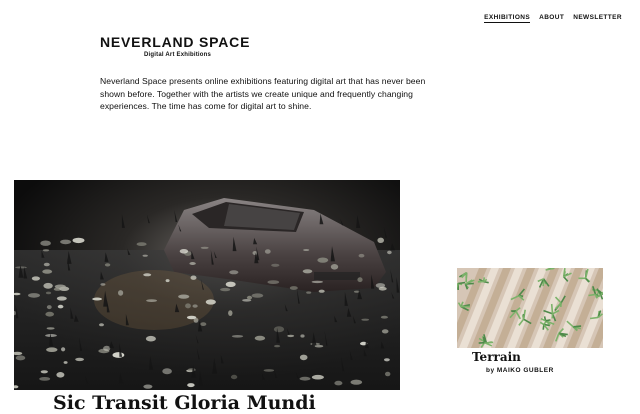  I want to click on exhibition-card-image, so click(530, 308).